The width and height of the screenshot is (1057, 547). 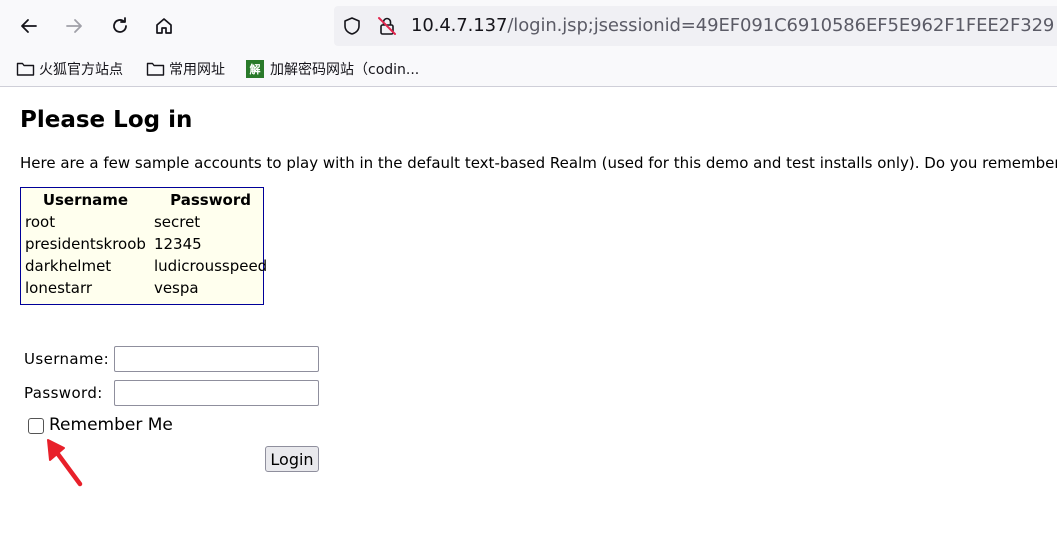 What do you see at coordinates (177, 222) in the screenshot?
I see `password-cell: secret` at bounding box center [177, 222].